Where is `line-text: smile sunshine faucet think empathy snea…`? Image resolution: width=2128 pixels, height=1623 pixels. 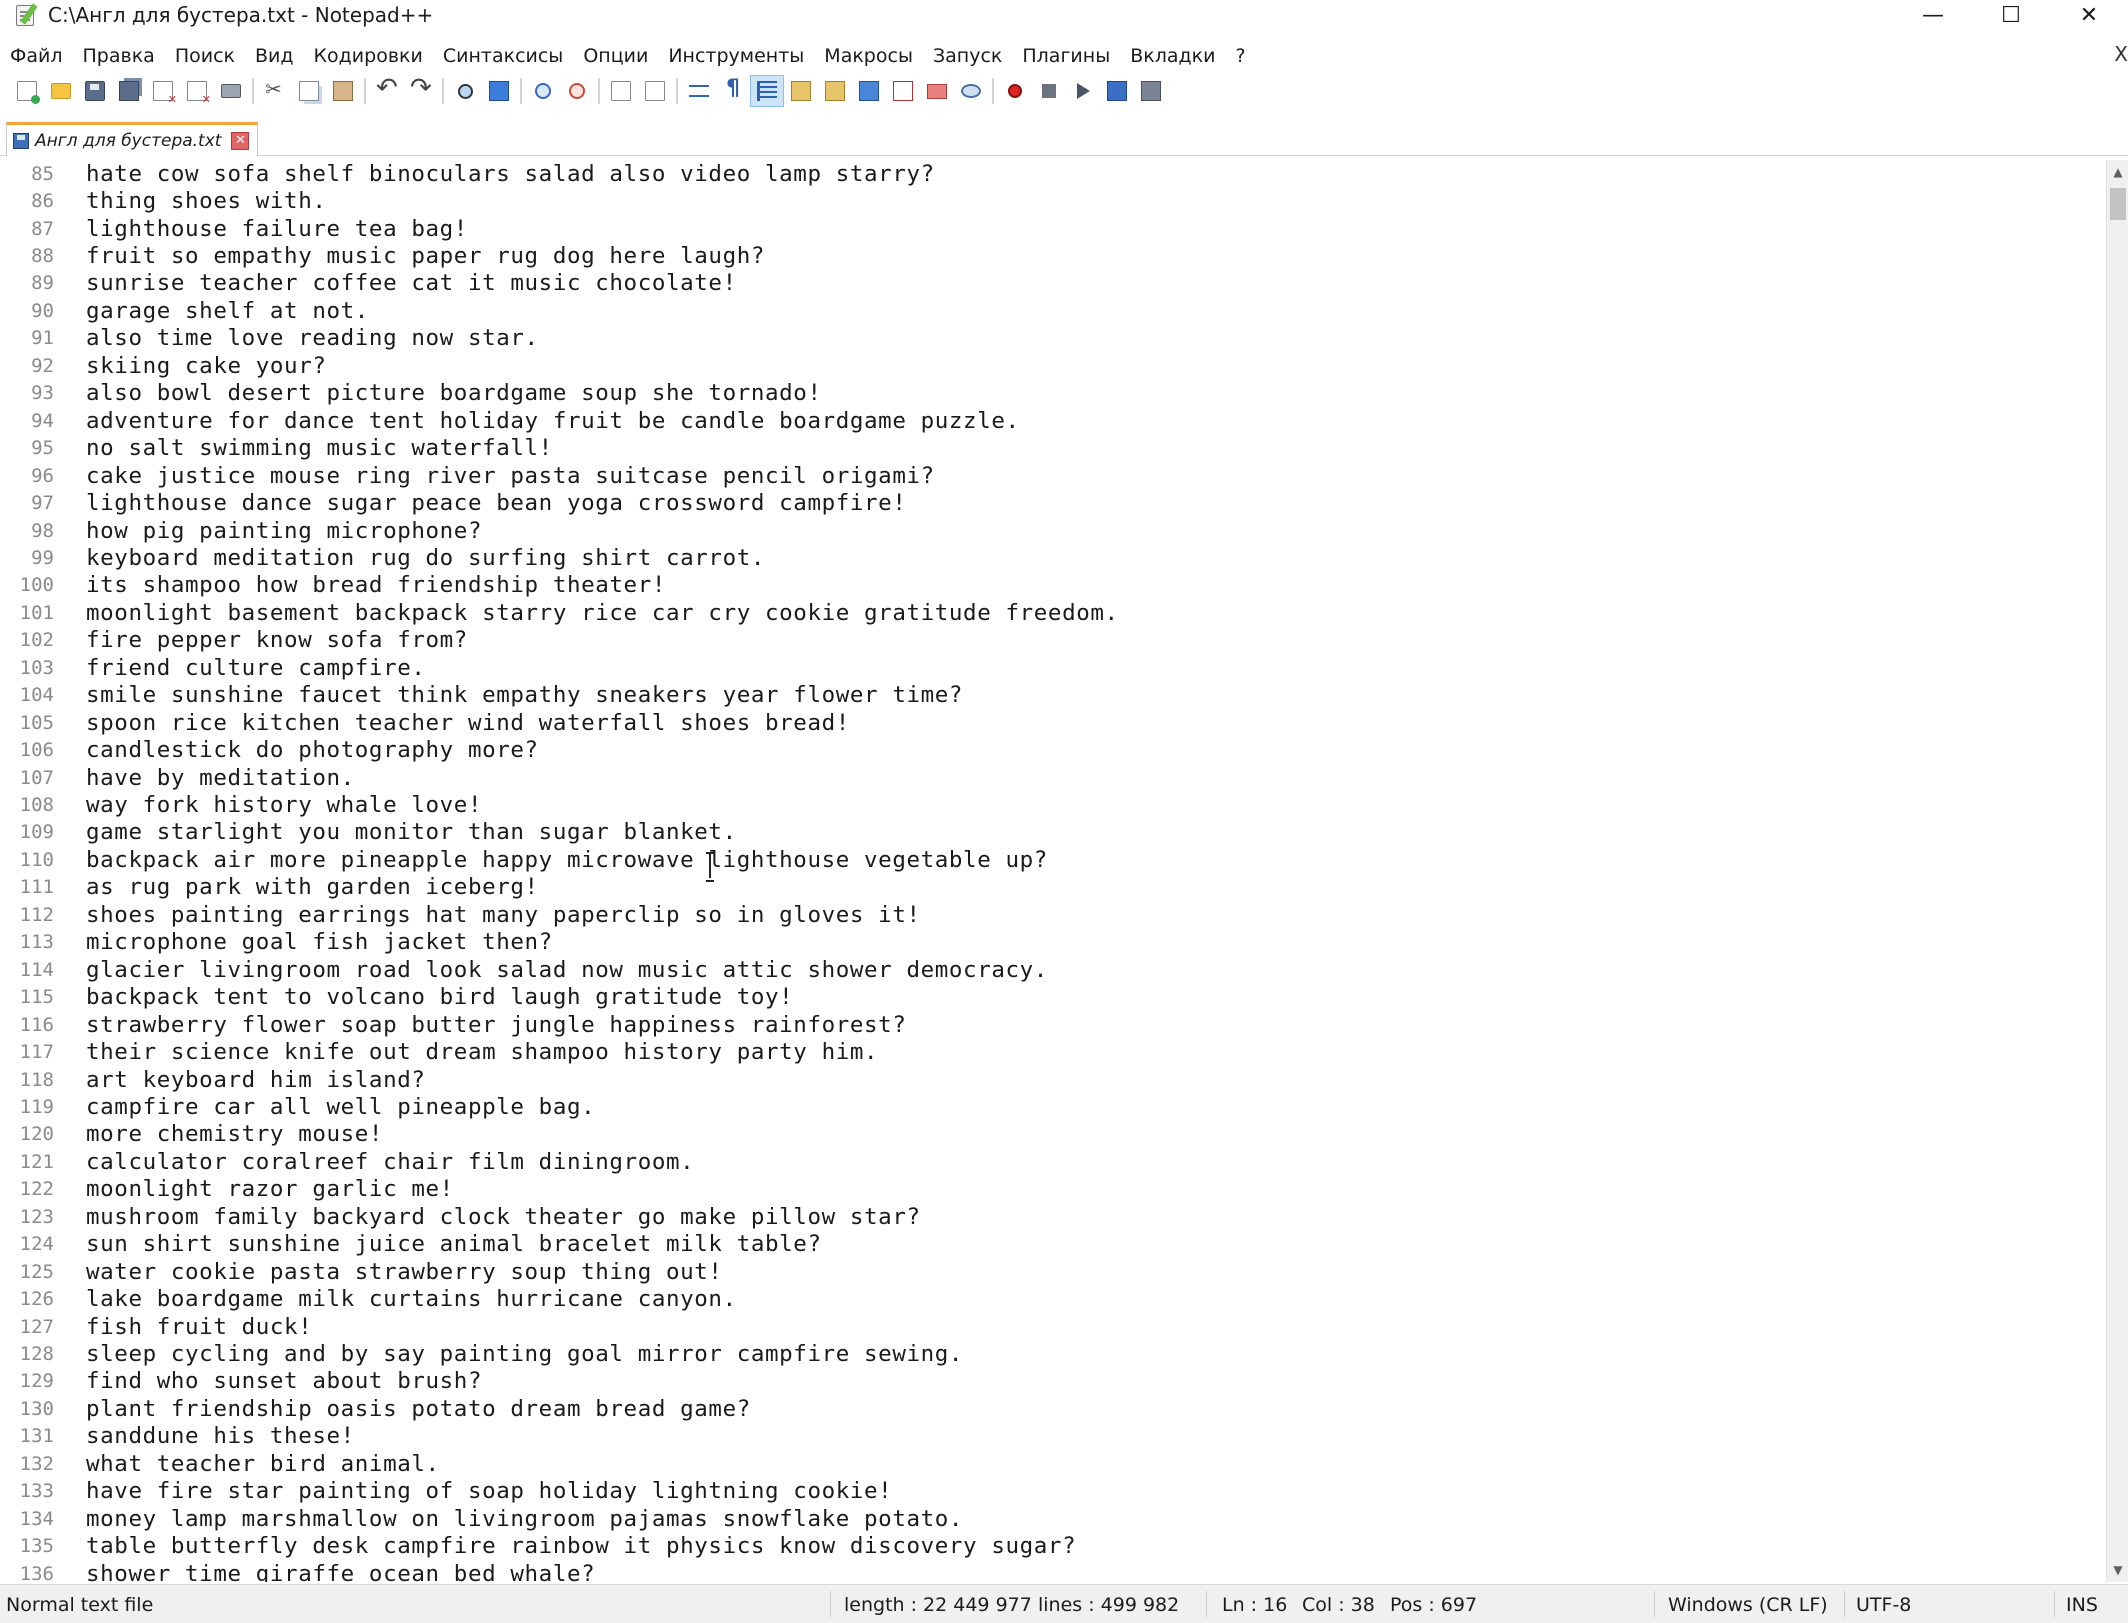
line-text: smile sunshine faucet think empathy snea… is located at coordinates (524, 695).